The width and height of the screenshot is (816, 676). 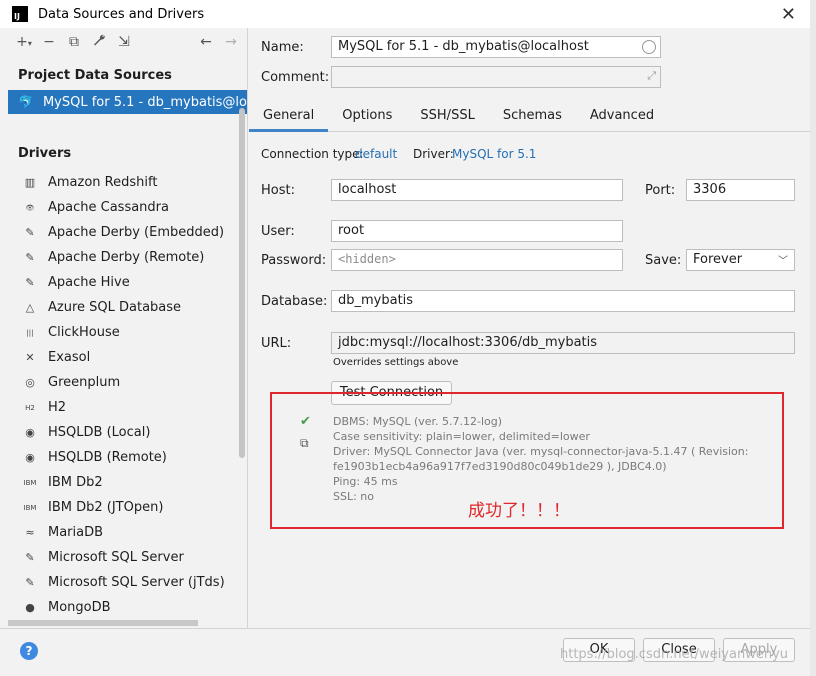 I want to click on save-select: Forever ﹀, so click(x=740, y=260).